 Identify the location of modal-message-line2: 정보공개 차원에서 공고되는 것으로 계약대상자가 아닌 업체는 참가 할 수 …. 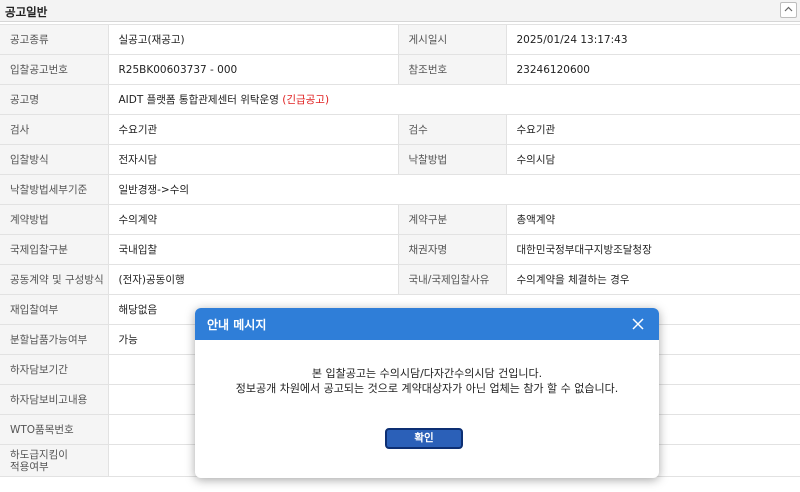
(427, 388).